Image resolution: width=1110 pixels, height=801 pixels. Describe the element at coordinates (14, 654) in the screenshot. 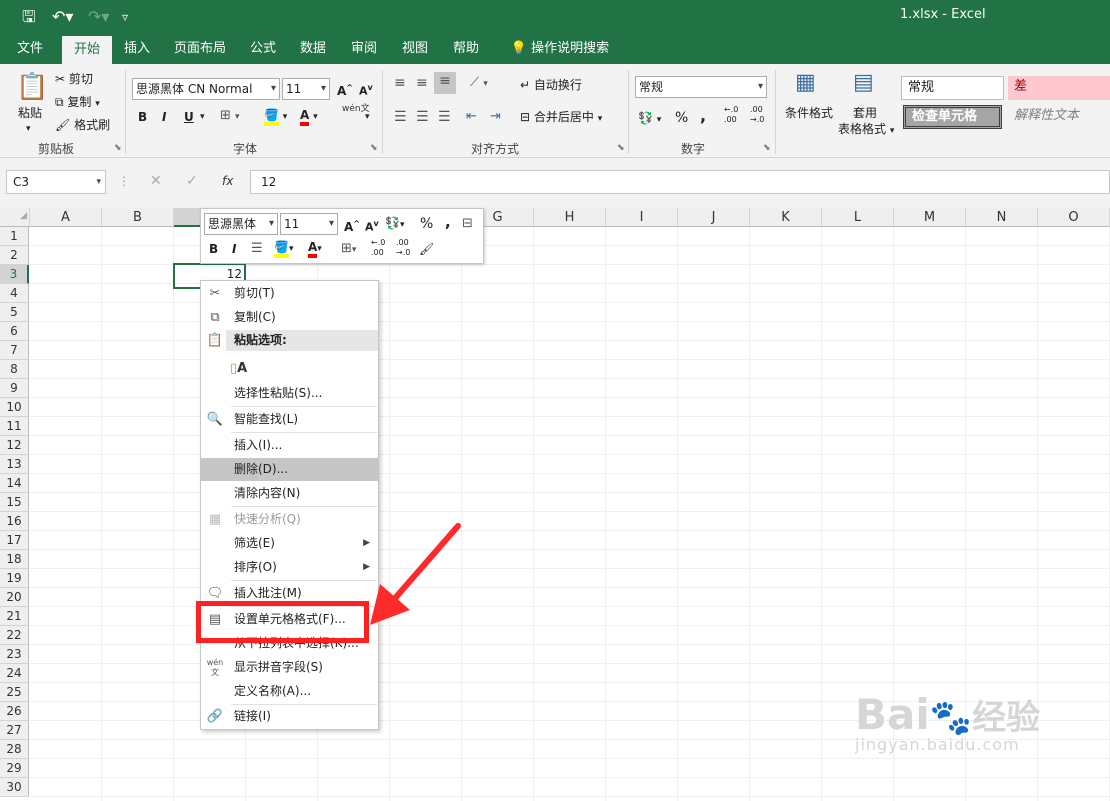

I see `row-header-23: 23` at that location.